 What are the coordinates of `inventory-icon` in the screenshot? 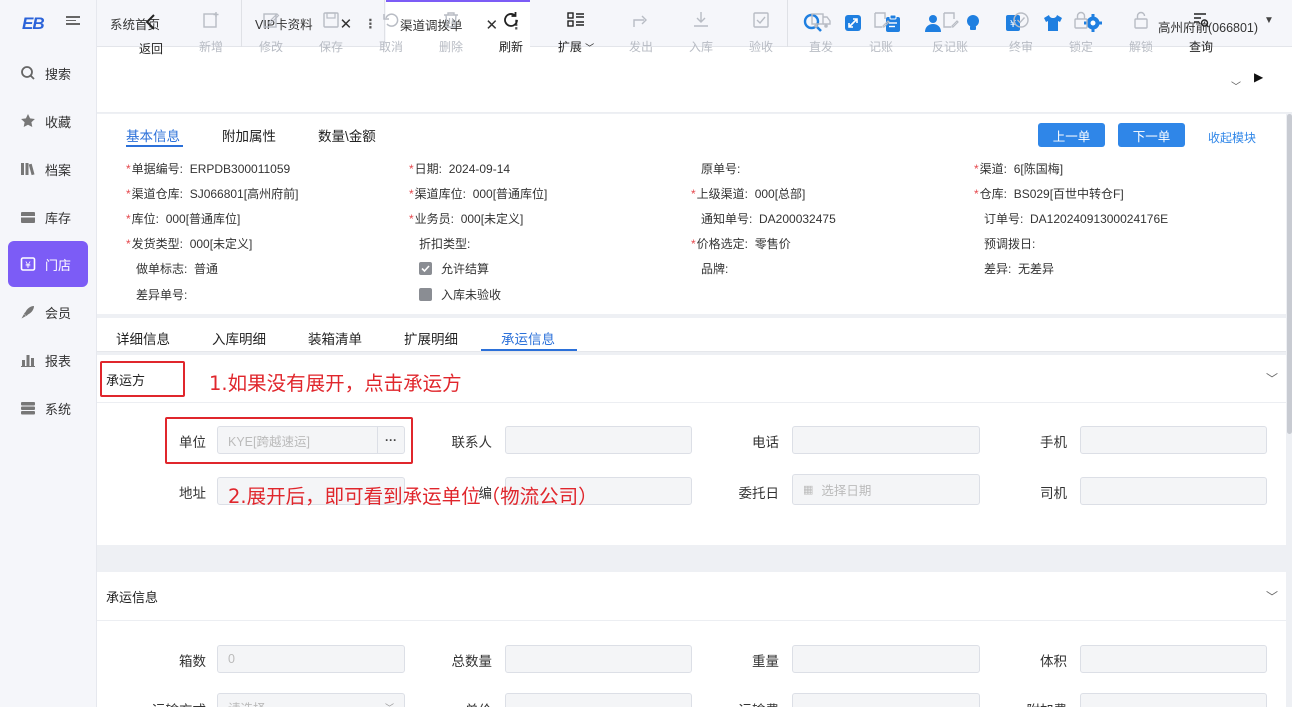 It's located at (28, 217).